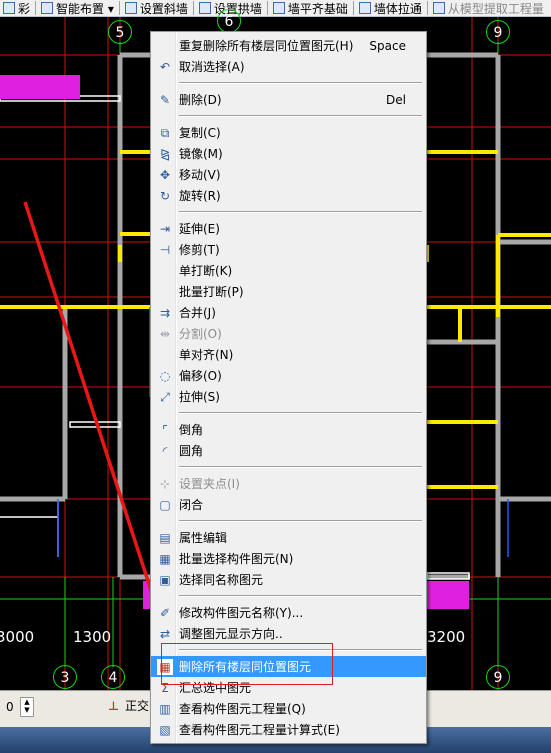  Describe the element at coordinates (288, 195) in the screenshot. I see `menu-item: ↻ 旋转(R)` at that location.